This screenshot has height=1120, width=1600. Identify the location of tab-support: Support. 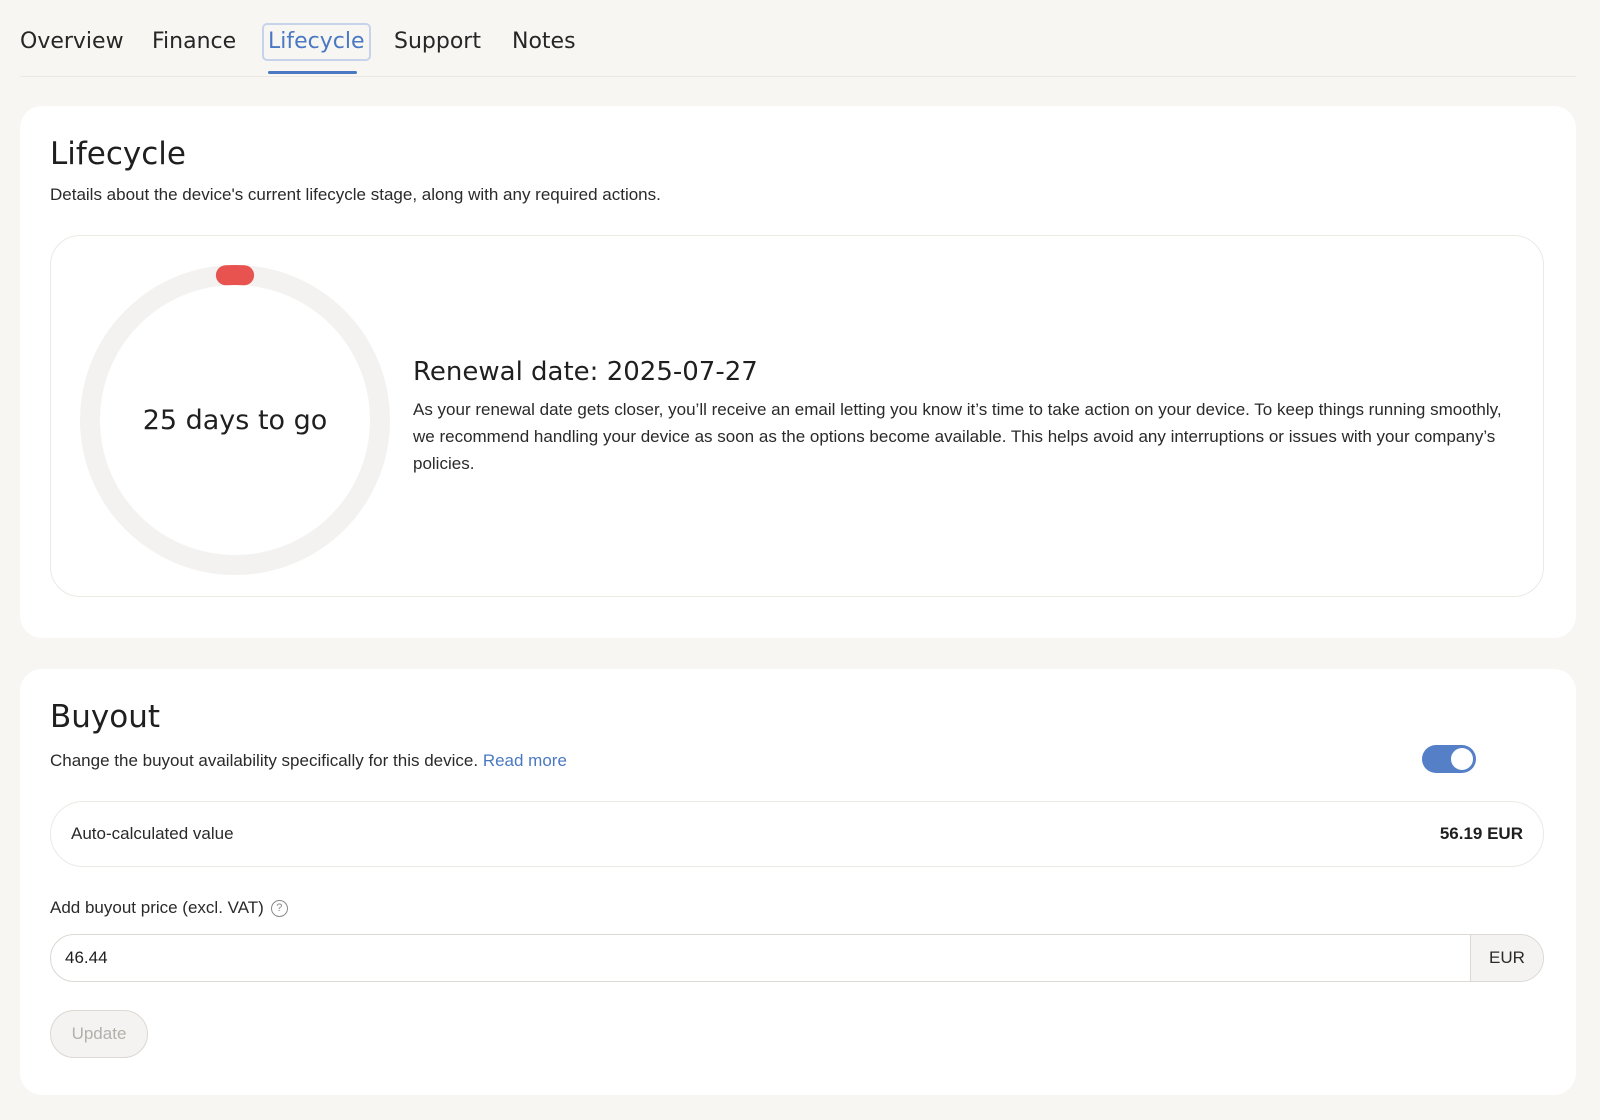
(437, 42).